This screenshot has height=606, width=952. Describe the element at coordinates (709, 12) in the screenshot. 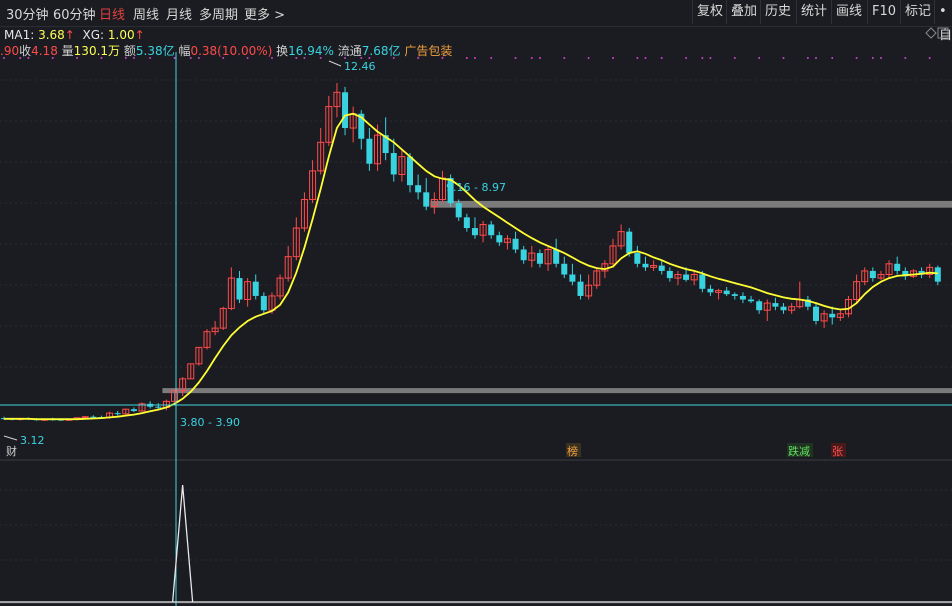

I see `restore-rights-button: 复权` at that location.